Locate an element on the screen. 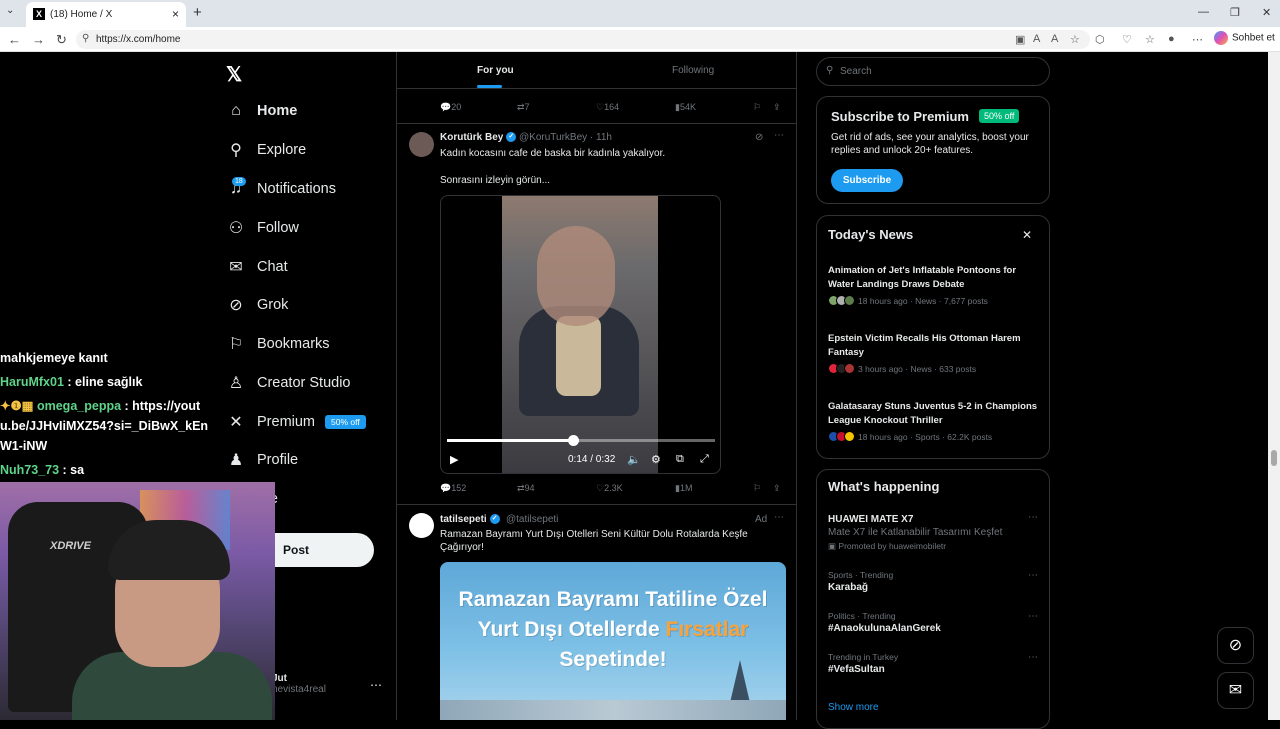 This screenshot has width=1280, height=729. scrollbar-thumb is located at coordinates (1274, 458).